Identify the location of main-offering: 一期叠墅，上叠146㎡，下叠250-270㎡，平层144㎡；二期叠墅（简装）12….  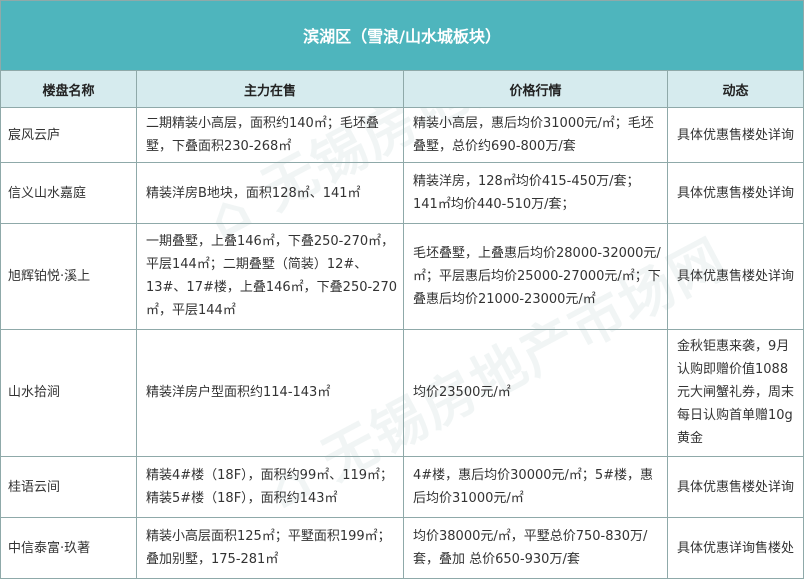
(270, 276).